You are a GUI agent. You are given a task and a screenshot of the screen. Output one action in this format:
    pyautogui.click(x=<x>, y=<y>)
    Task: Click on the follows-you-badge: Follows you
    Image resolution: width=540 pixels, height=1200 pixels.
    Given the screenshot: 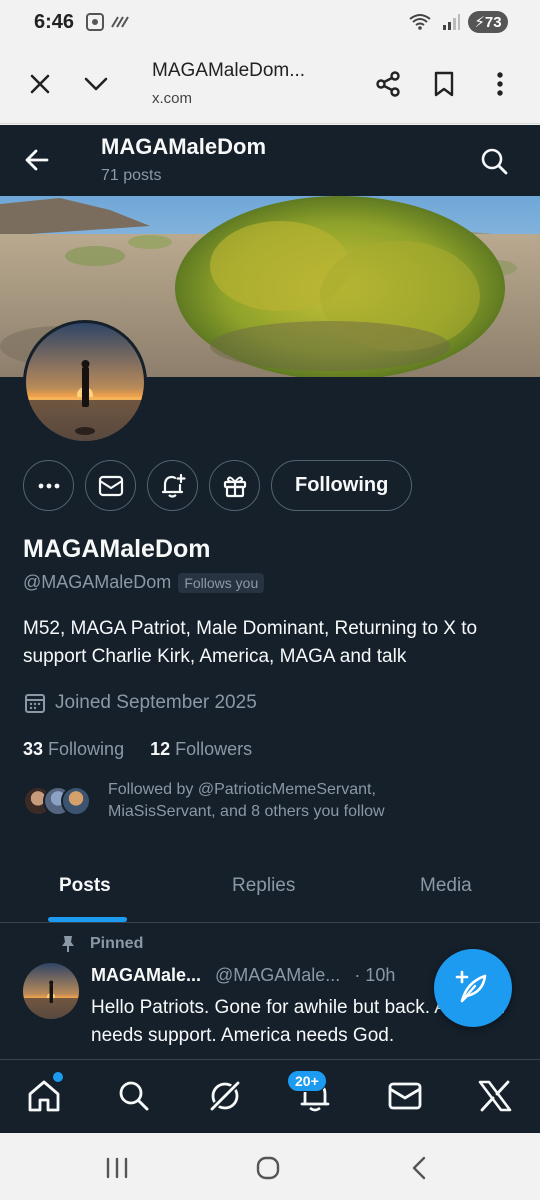 What is the action you would take?
    pyautogui.click(x=221, y=582)
    